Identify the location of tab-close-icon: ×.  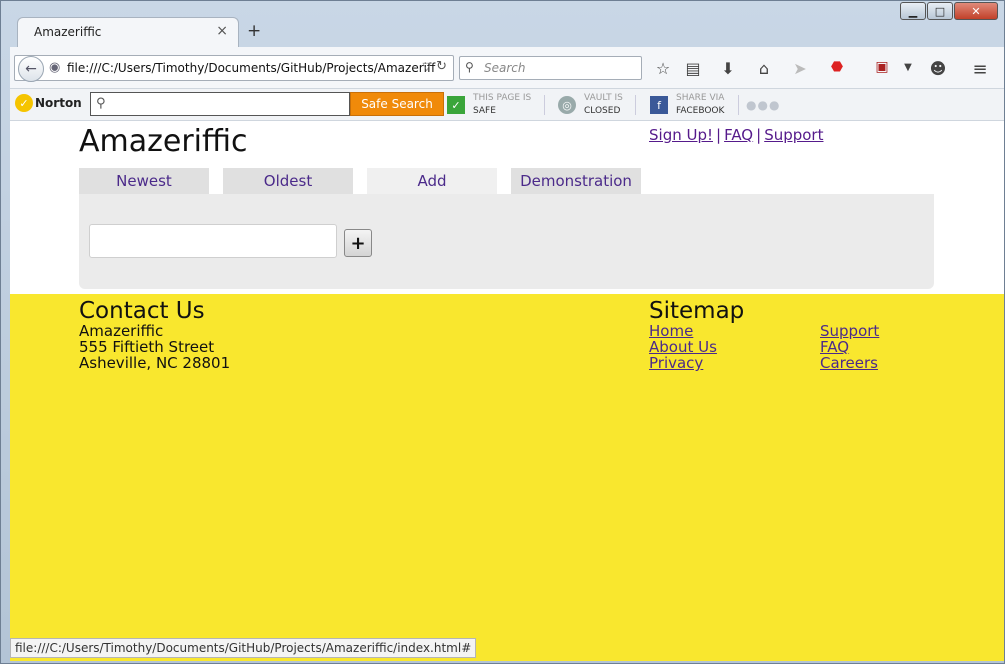
(222, 31).